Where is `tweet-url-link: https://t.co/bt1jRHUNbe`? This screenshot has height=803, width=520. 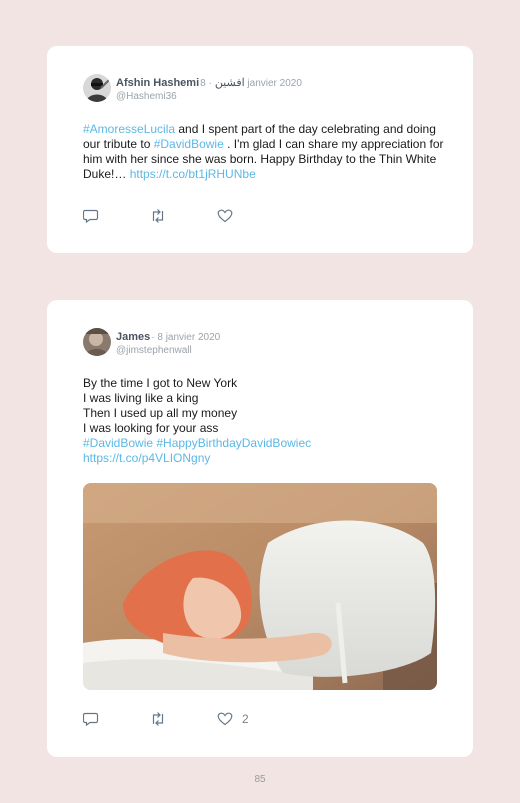 tweet-url-link: https://t.co/bt1jRHUNbe is located at coordinates (193, 174).